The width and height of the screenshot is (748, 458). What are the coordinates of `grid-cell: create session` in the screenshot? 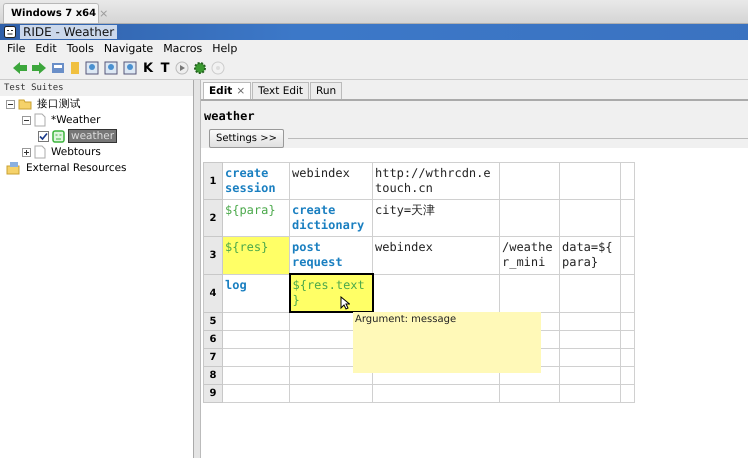 It's located at (256, 181).